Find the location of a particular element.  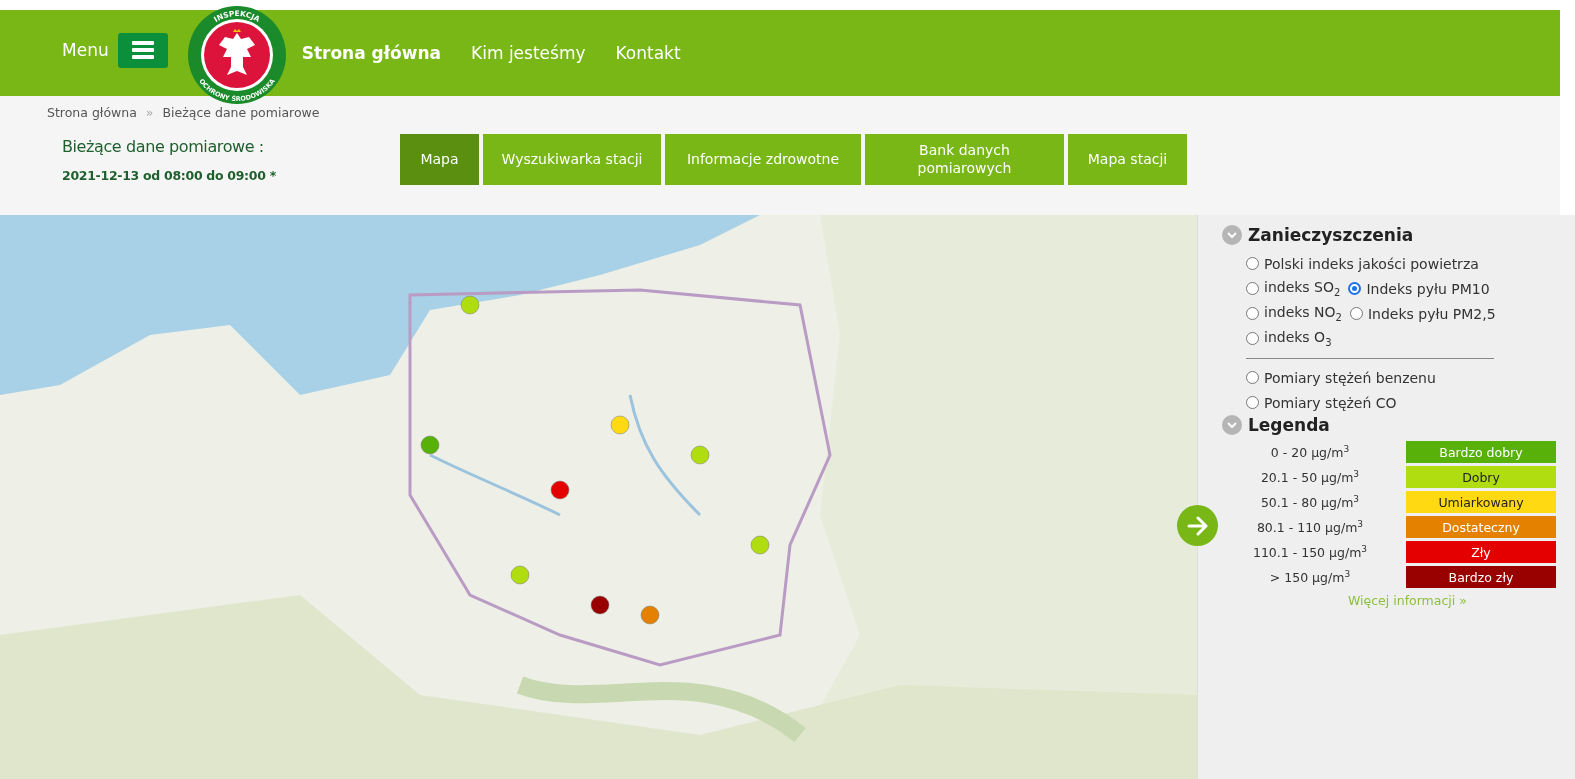

radio-option: indeks NO$_{2}$ is located at coordinates (1294, 313).